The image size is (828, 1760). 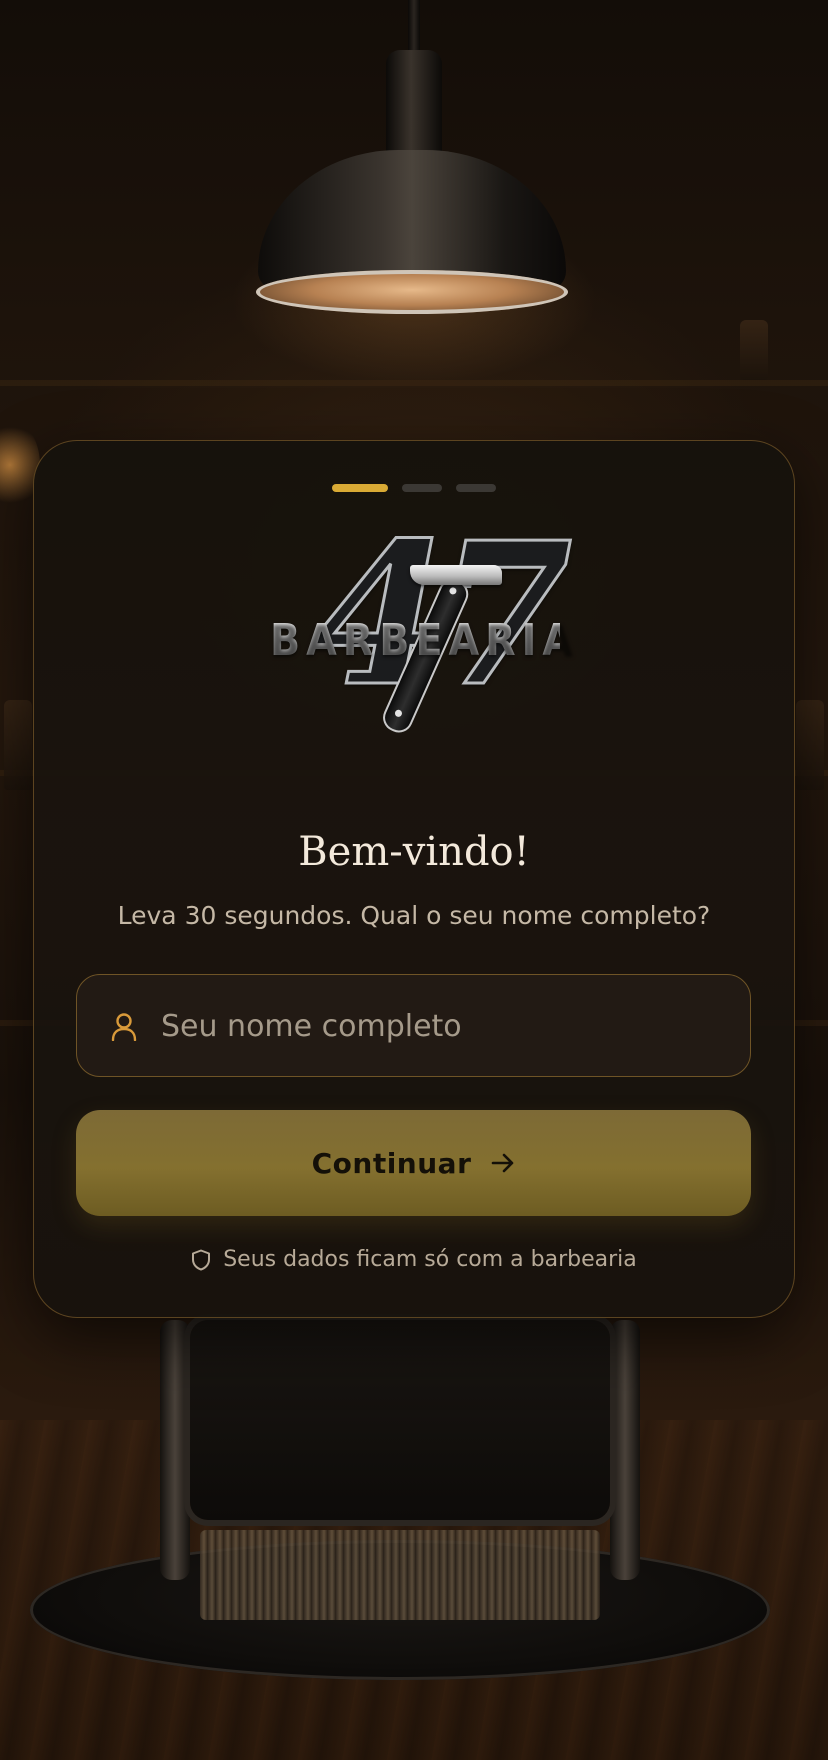 I want to click on user-icon, so click(x=124, y=1027).